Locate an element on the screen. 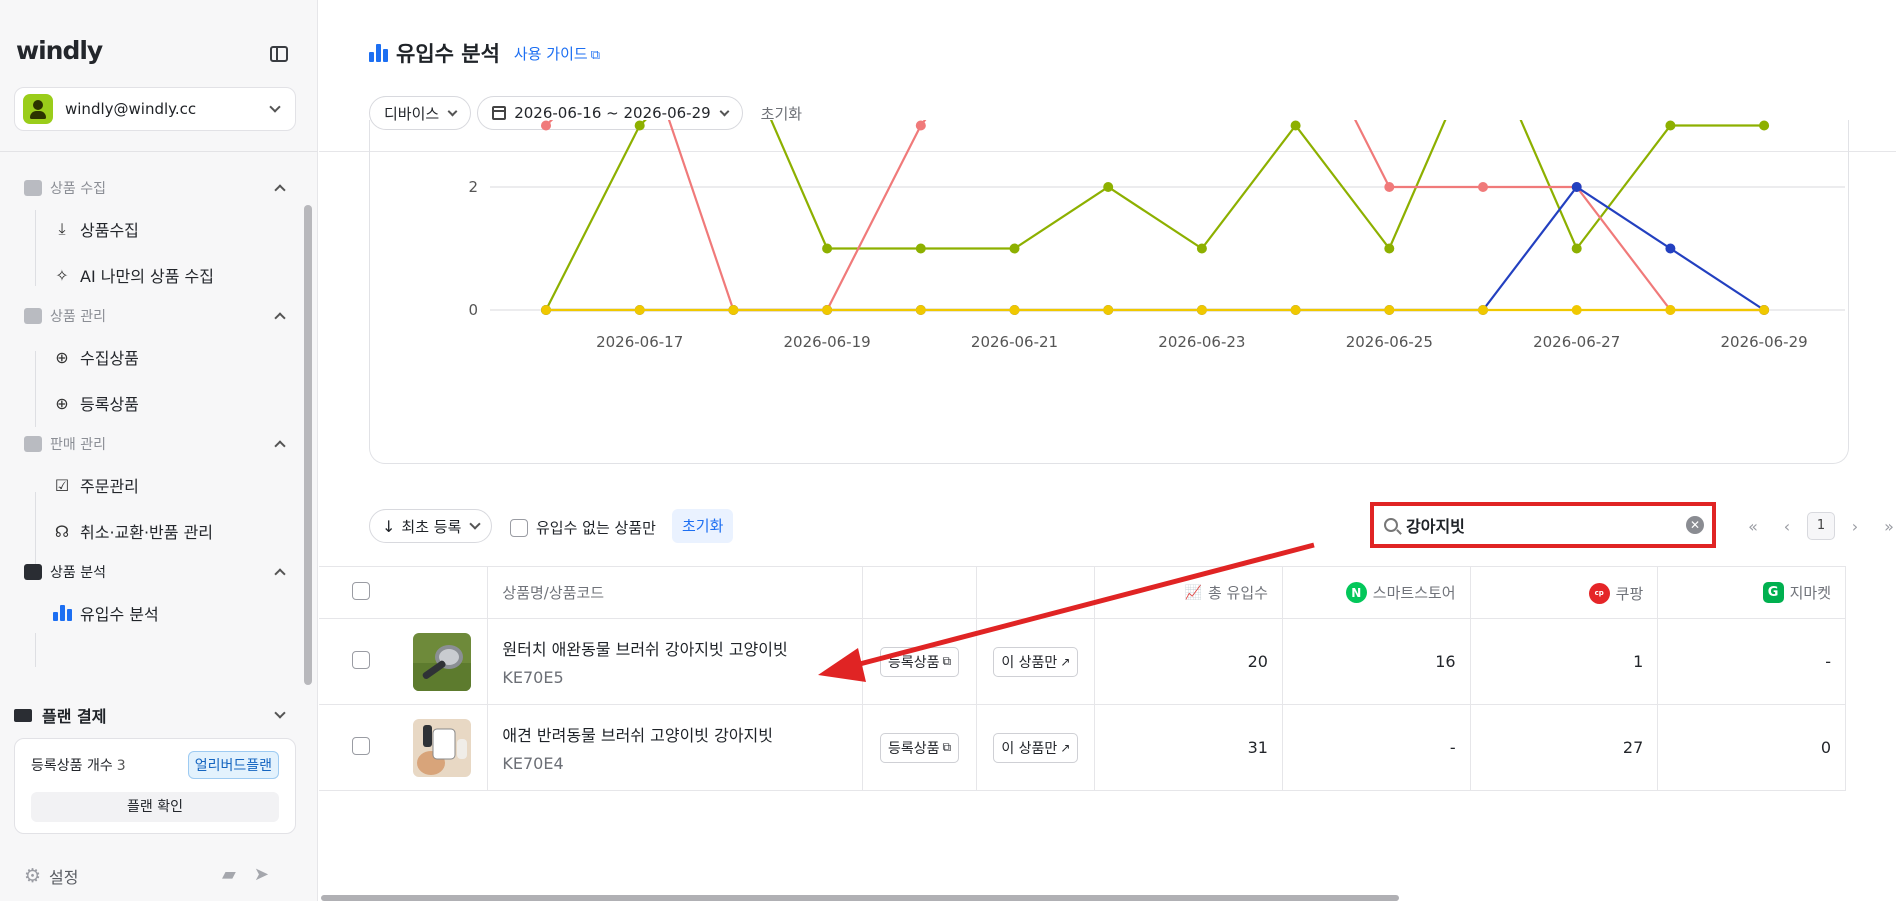  no-inflow-checkbox is located at coordinates (519, 527).